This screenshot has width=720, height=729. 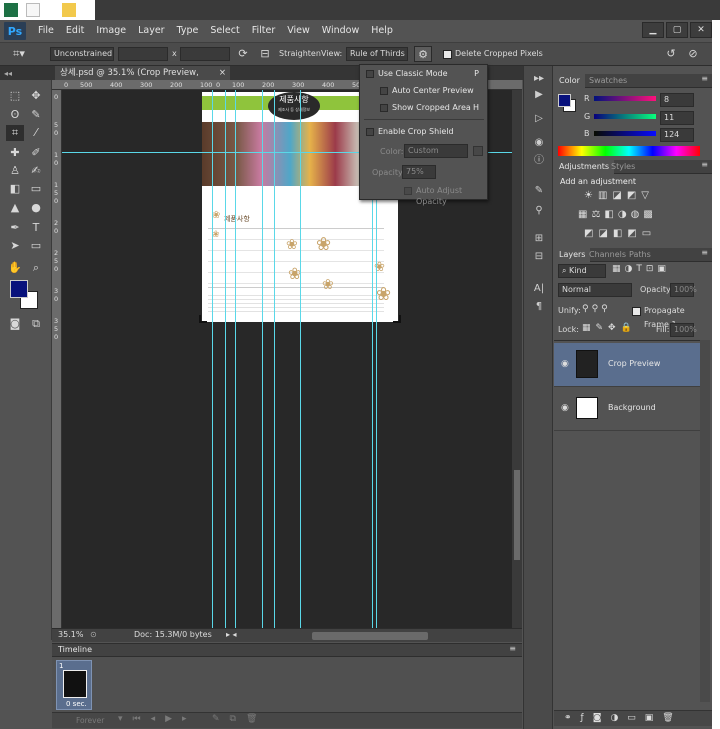 I want to click on paragraph-panel-icon: ¶, so click(x=539, y=307).